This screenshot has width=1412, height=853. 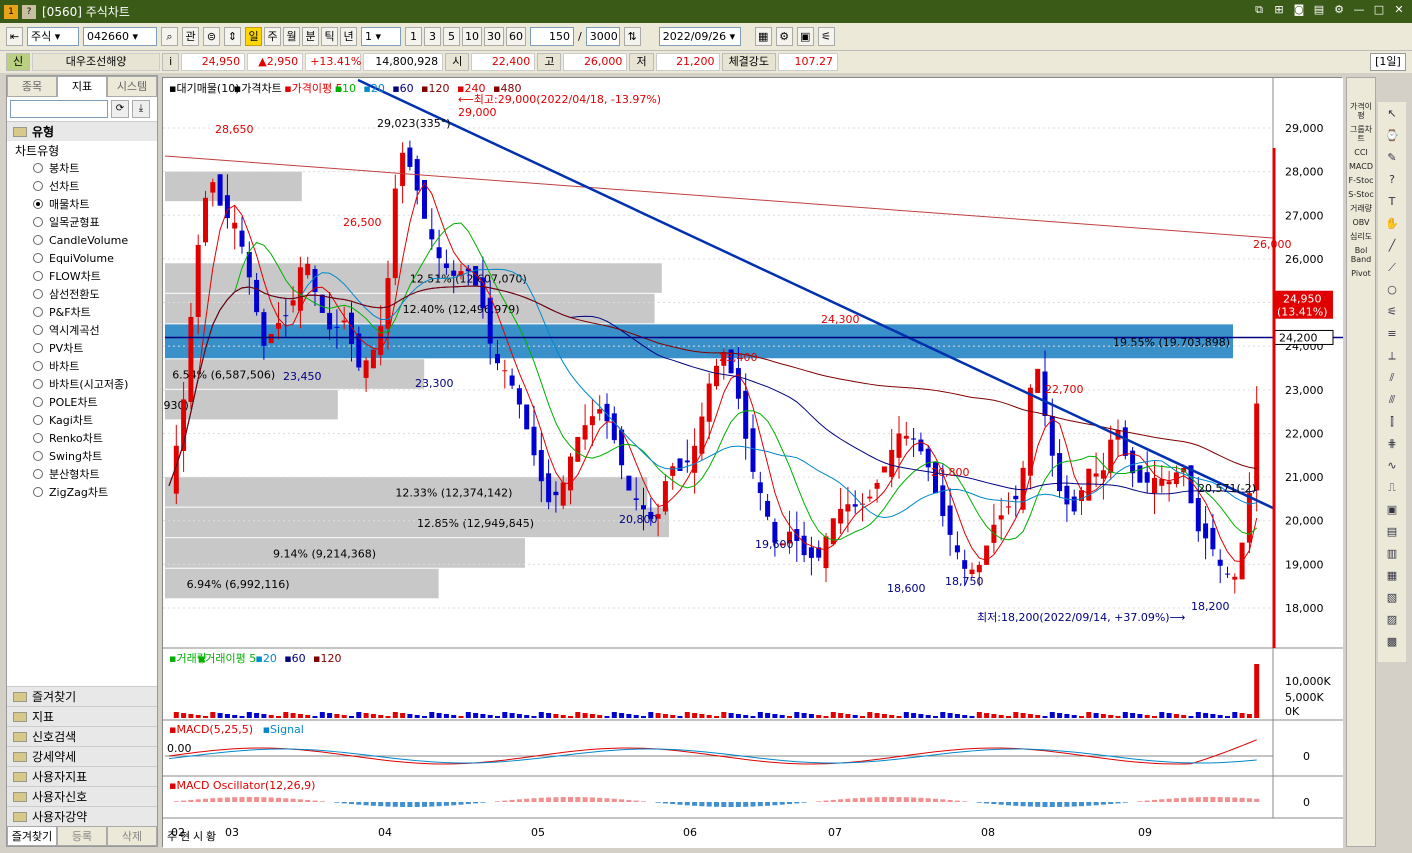 What do you see at coordinates (413, 36) in the screenshot?
I see `num-button: 1` at bounding box center [413, 36].